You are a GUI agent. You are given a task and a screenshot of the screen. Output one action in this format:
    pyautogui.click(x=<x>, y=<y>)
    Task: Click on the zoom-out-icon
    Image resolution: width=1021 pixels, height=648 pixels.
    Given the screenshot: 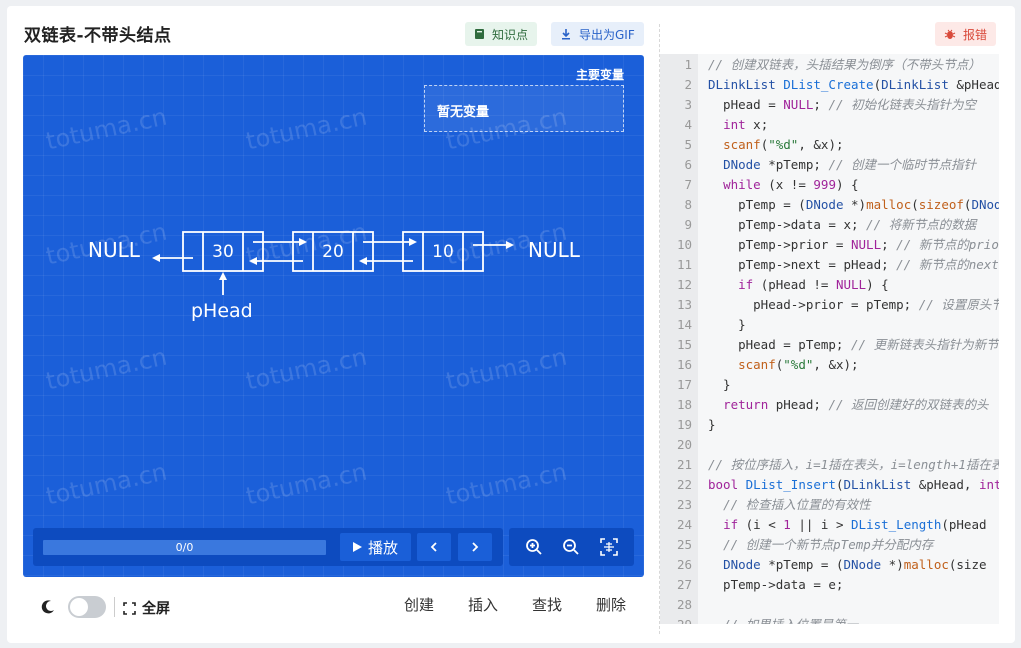 What is the action you would take?
    pyautogui.click(x=571, y=547)
    